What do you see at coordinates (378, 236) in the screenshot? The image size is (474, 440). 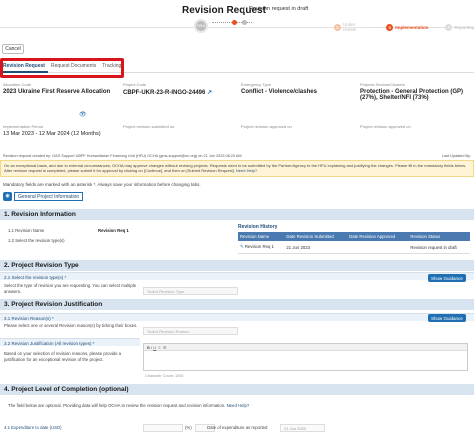 I see `col-date-approved: Date Revision Approved` at bounding box center [378, 236].